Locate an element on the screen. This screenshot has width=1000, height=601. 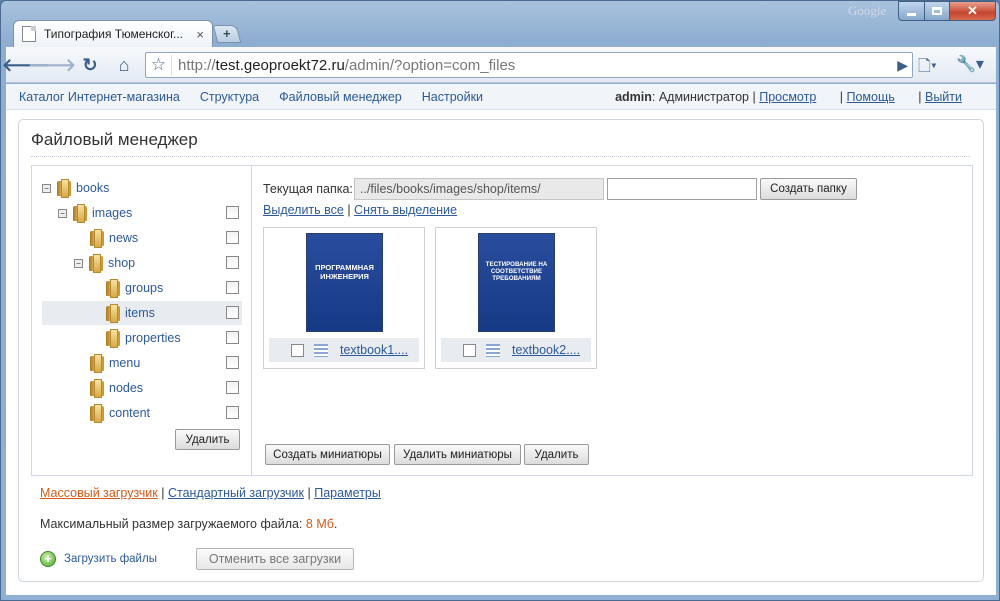
tree-node-groups: groups is located at coordinates (142, 288).